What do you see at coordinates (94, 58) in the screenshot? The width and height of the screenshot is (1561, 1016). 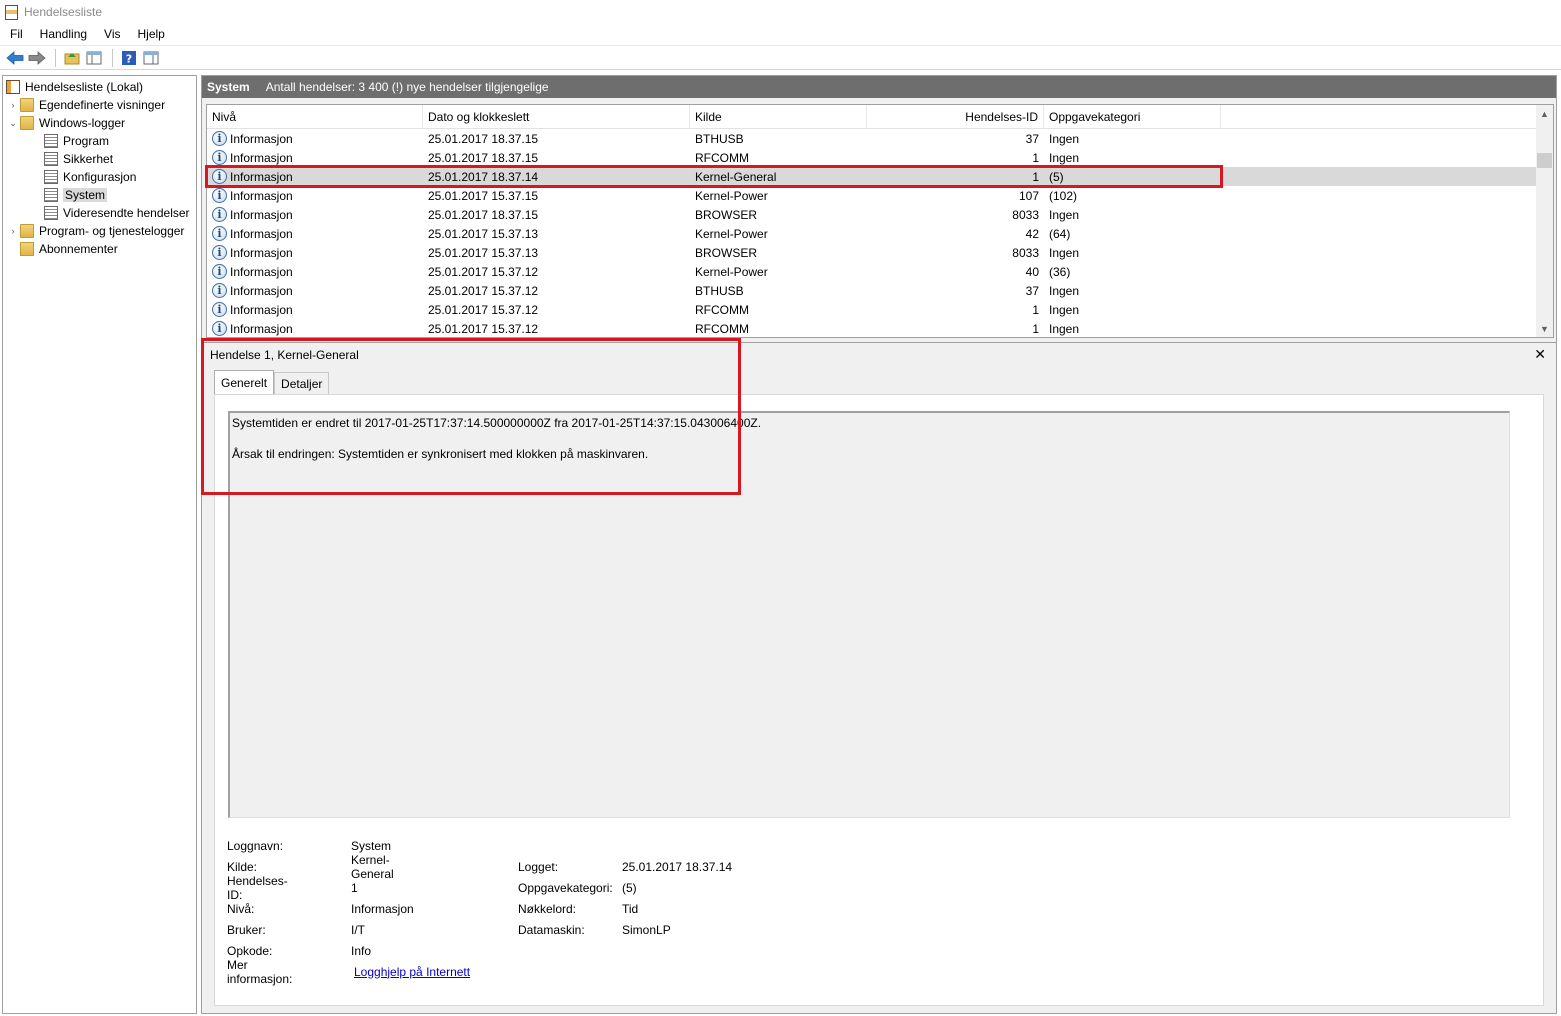 I see `console-tree-icon` at bounding box center [94, 58].